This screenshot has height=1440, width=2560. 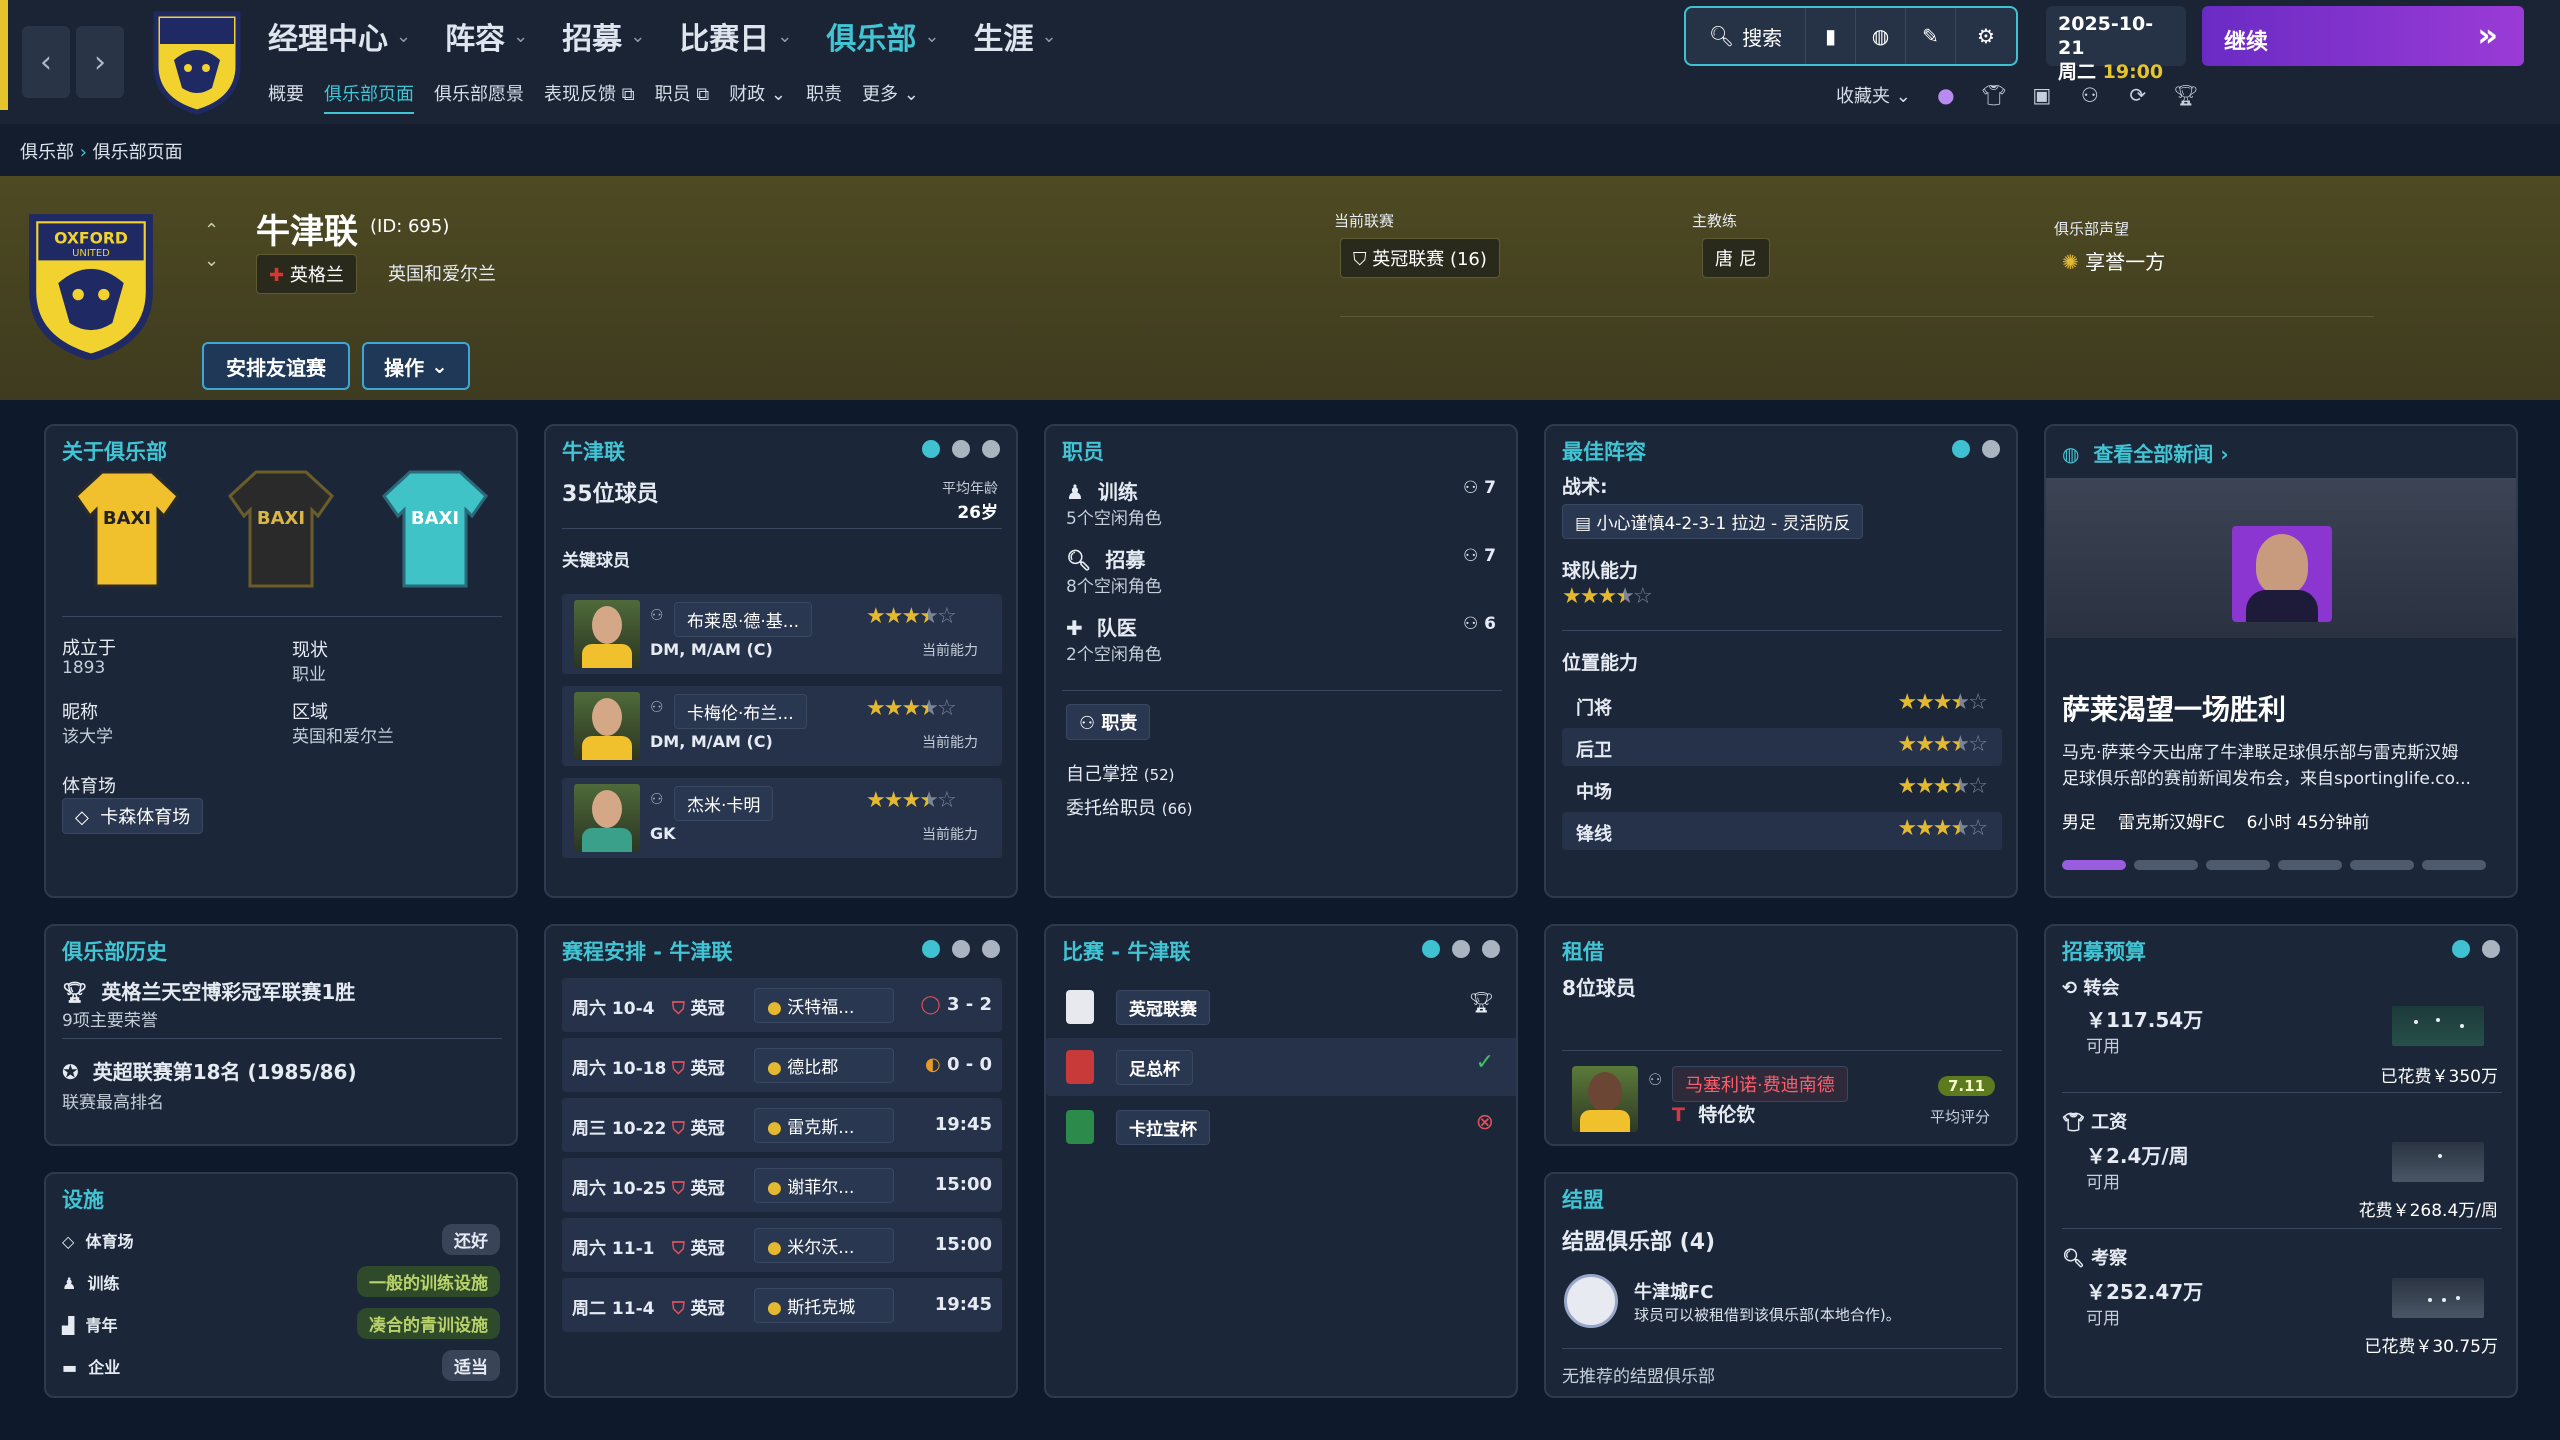 I want to click on tab-club-page: 俱乐部页面, so click(x=369, y=97).